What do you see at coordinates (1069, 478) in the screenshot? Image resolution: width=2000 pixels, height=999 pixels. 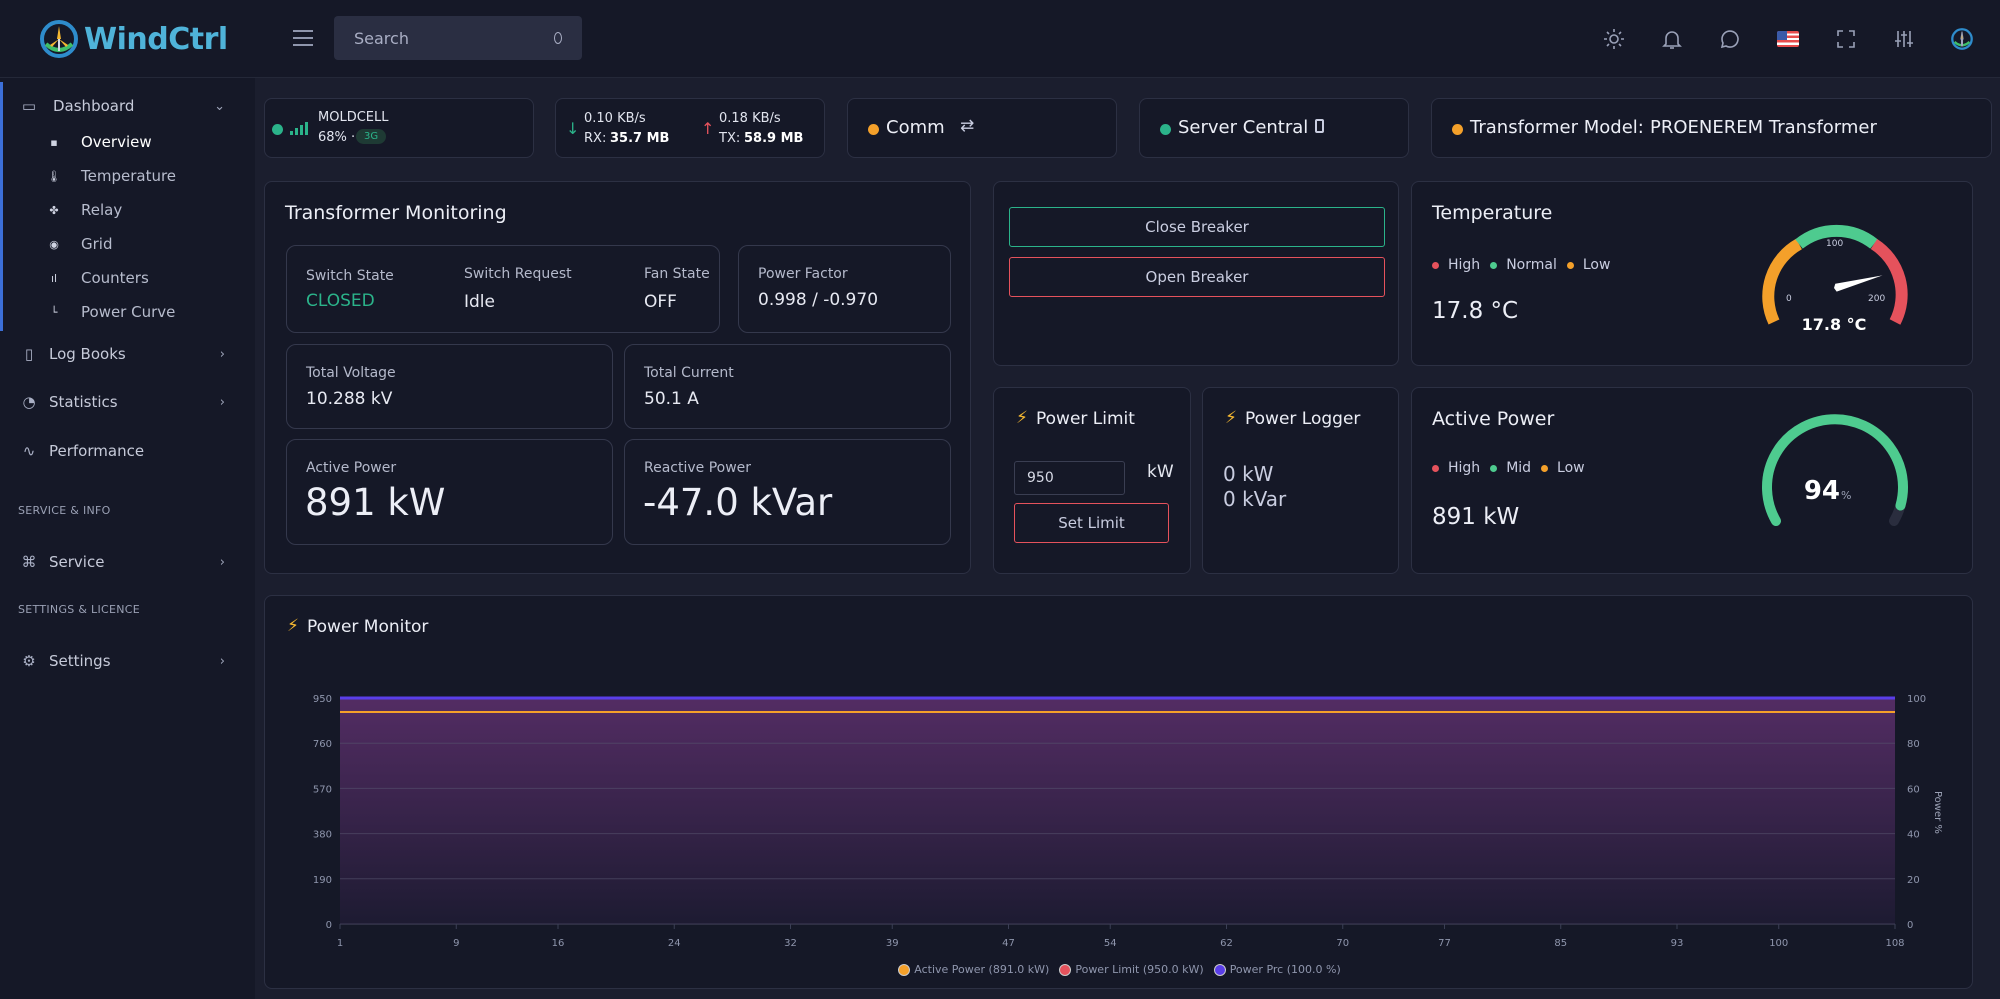 I see `power-limit-input` at bounding box center [1069, 478].